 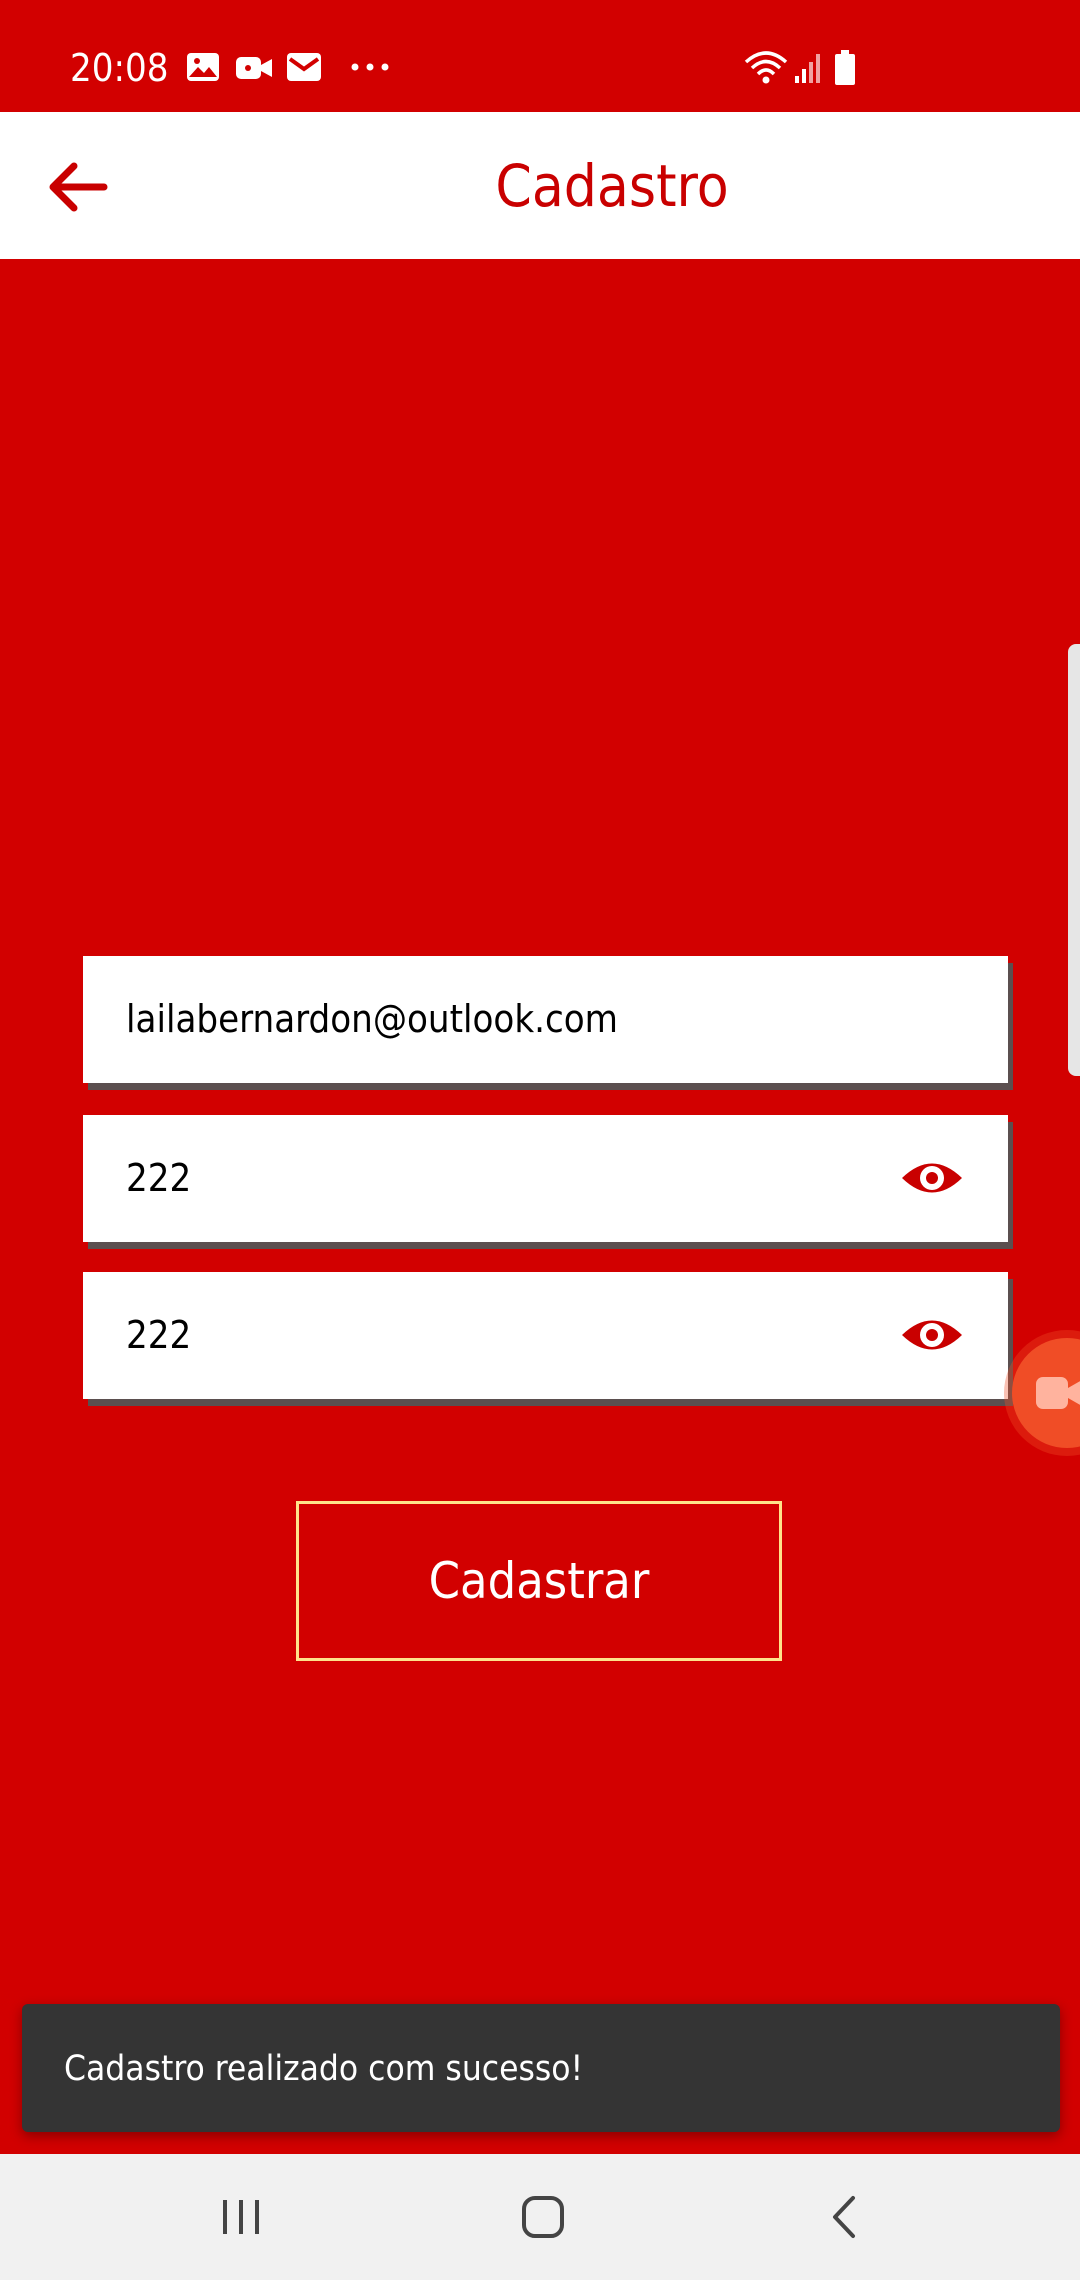 I want to click on signal-icon, so click(x=807, y=68).